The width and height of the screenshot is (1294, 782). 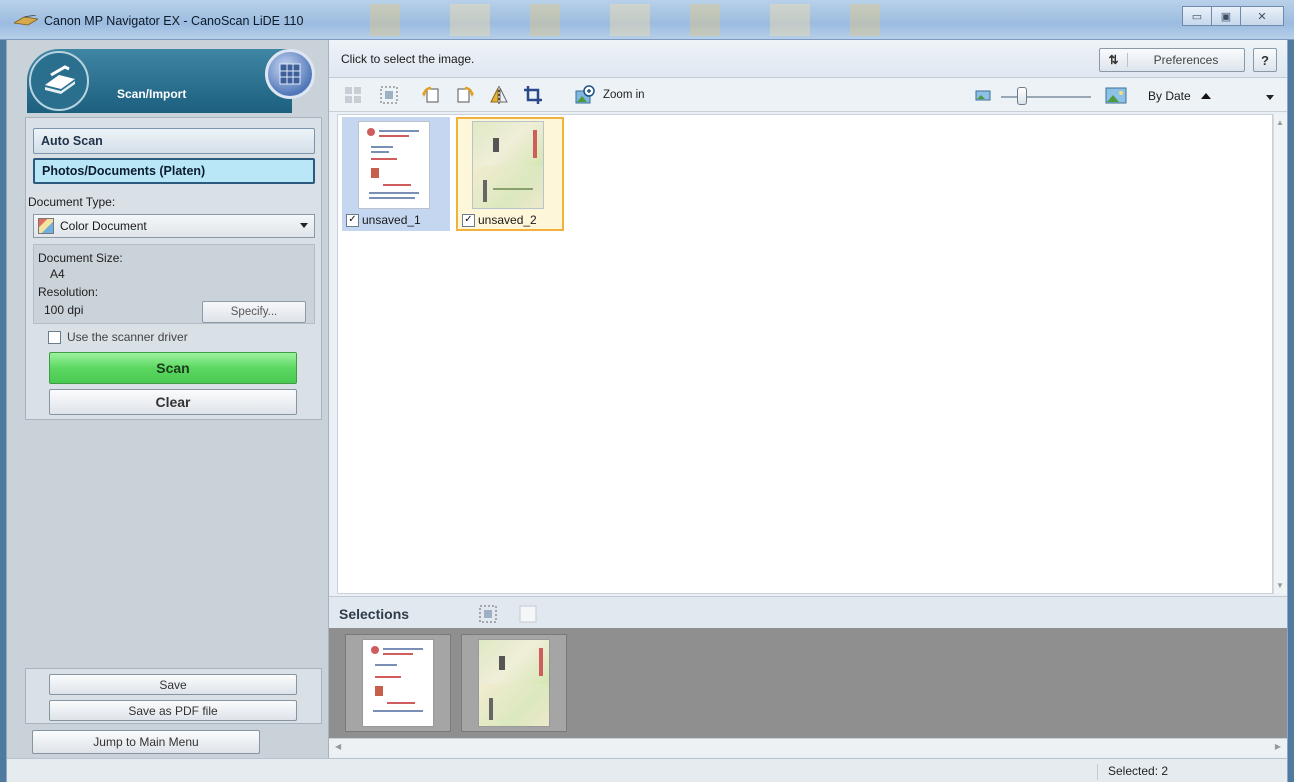 What do you see at coordinates (152, 94) in the screenshot?
I see `scan-import-label: Scan/Import` at bounding box center [152, 94].